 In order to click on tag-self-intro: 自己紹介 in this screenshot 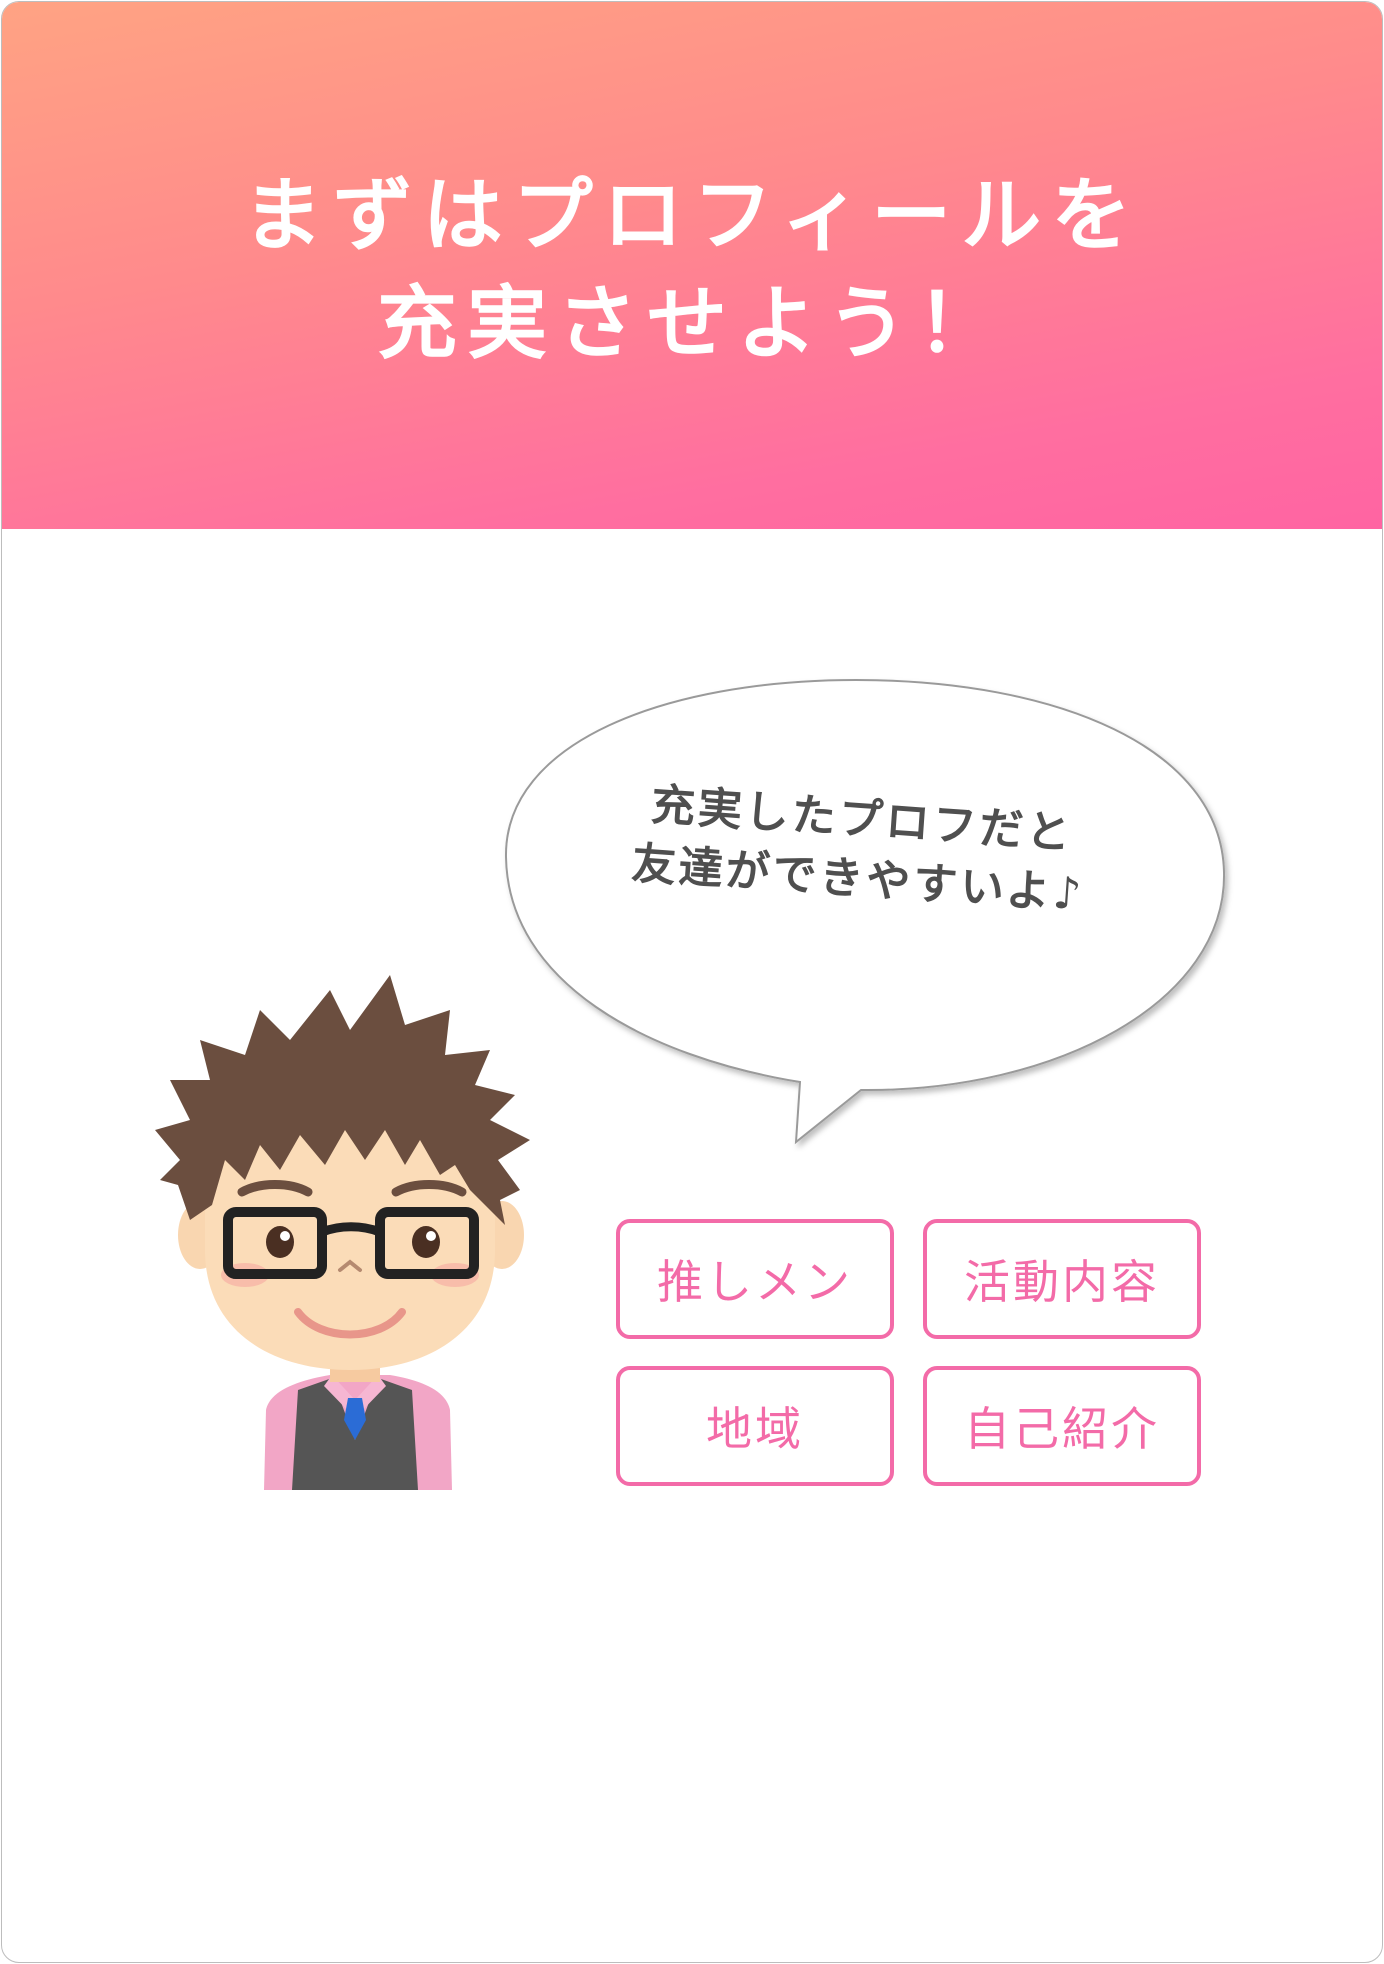, I will do `click(1062, 1426)`.